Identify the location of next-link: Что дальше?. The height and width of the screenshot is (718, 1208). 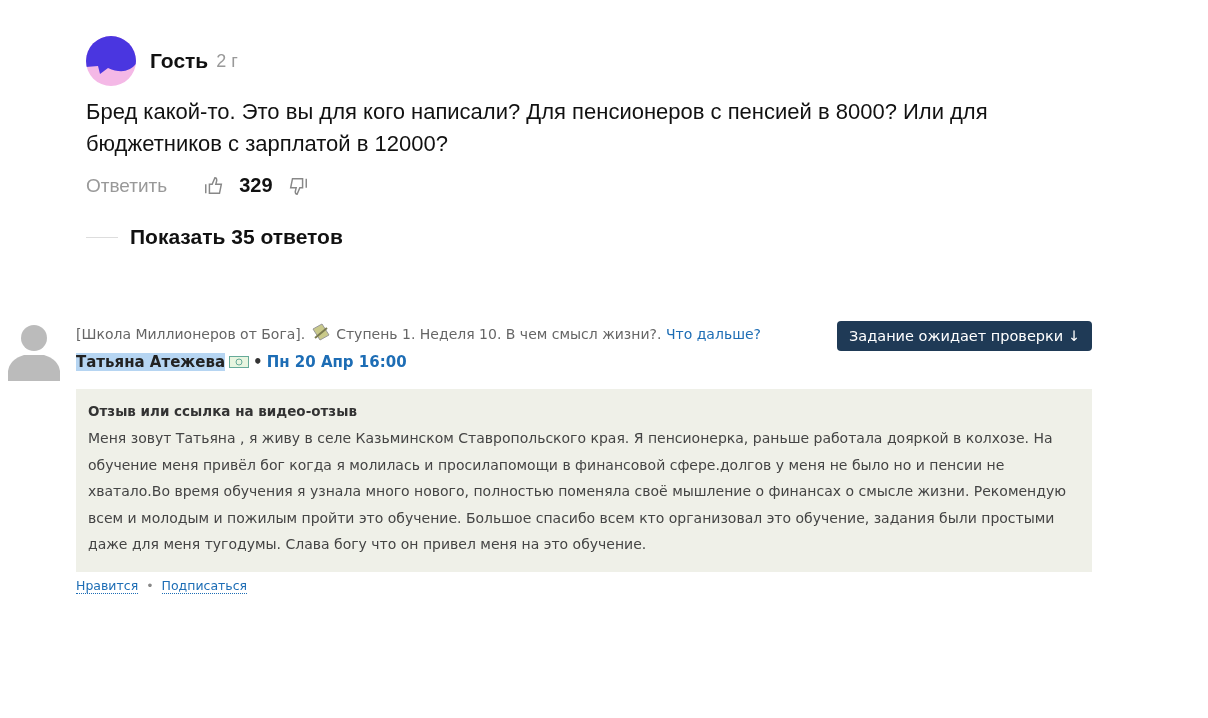
(713, 334).